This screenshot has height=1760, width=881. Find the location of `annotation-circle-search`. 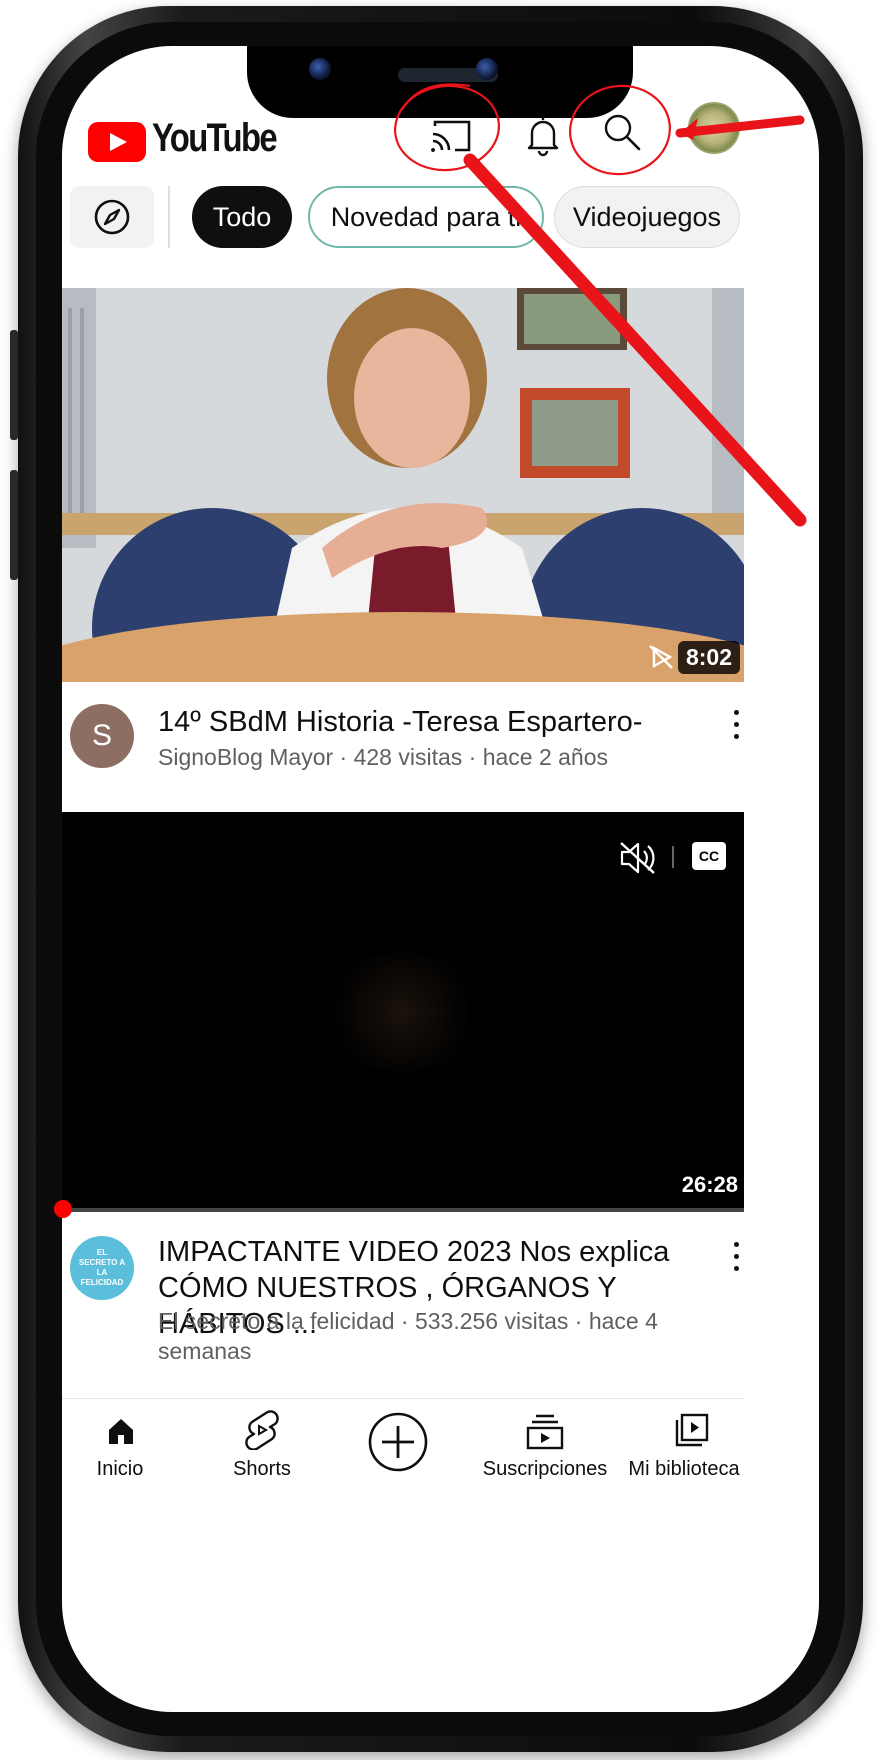

annotation-circle-search is located at coordinates (620, 130).